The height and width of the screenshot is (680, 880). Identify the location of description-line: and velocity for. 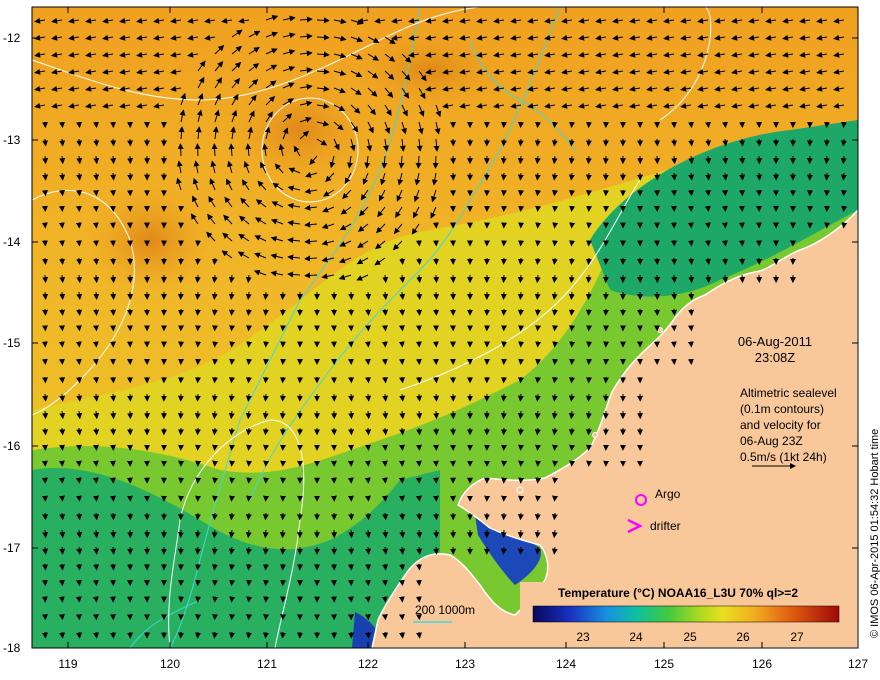
(780, 425).